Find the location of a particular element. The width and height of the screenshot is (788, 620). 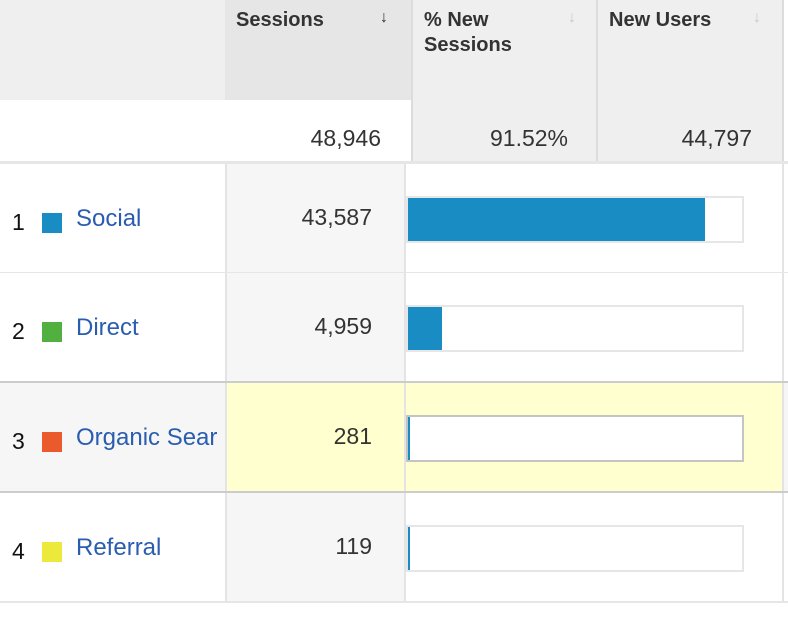

totals-pct-new-sessions-cell: 91.52% is located at coordinates (504, 131).